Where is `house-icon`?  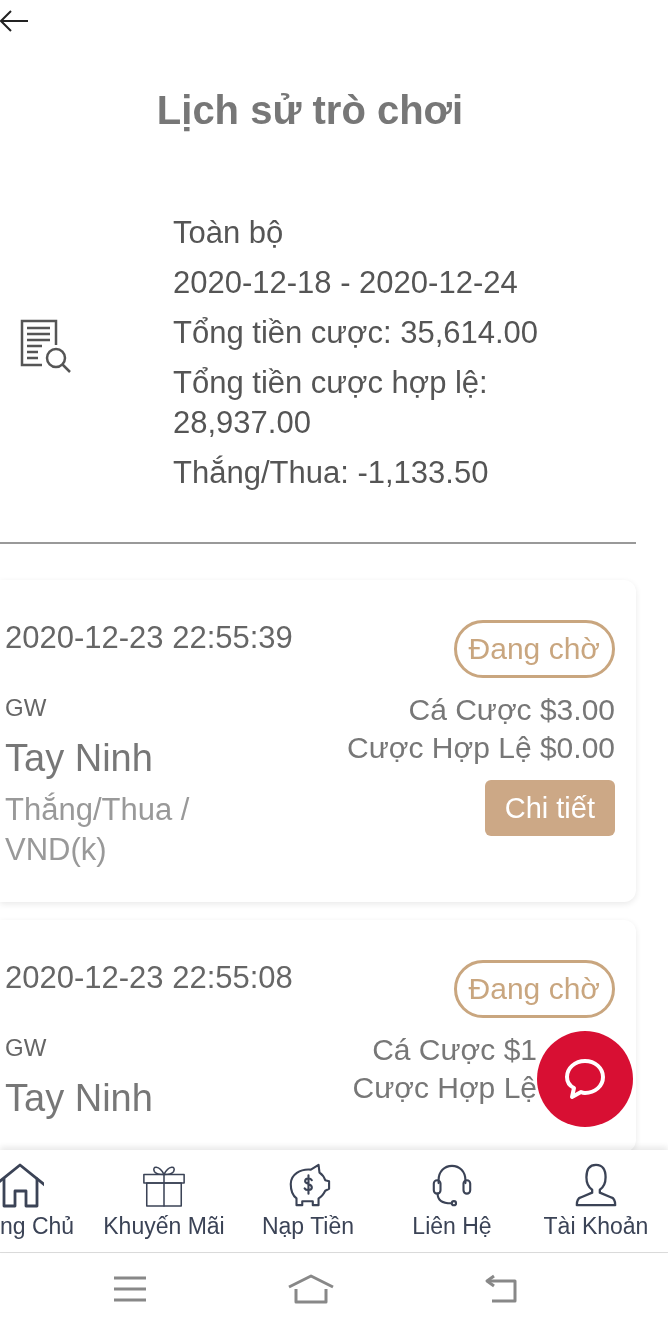
house-icon is located at coordinates (22, 1185).